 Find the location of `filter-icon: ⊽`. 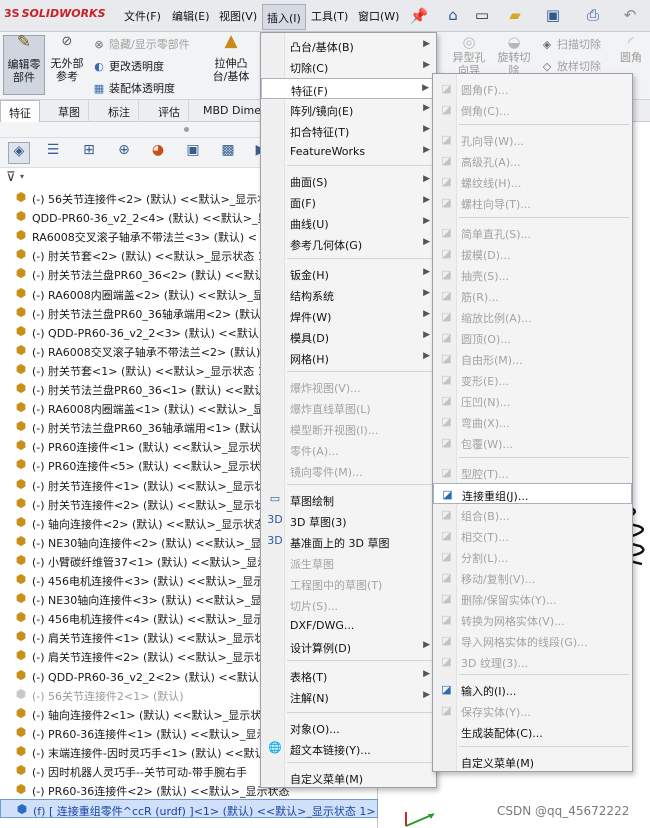

filter-icon: ⊽ is located at coordinates (11, 177).